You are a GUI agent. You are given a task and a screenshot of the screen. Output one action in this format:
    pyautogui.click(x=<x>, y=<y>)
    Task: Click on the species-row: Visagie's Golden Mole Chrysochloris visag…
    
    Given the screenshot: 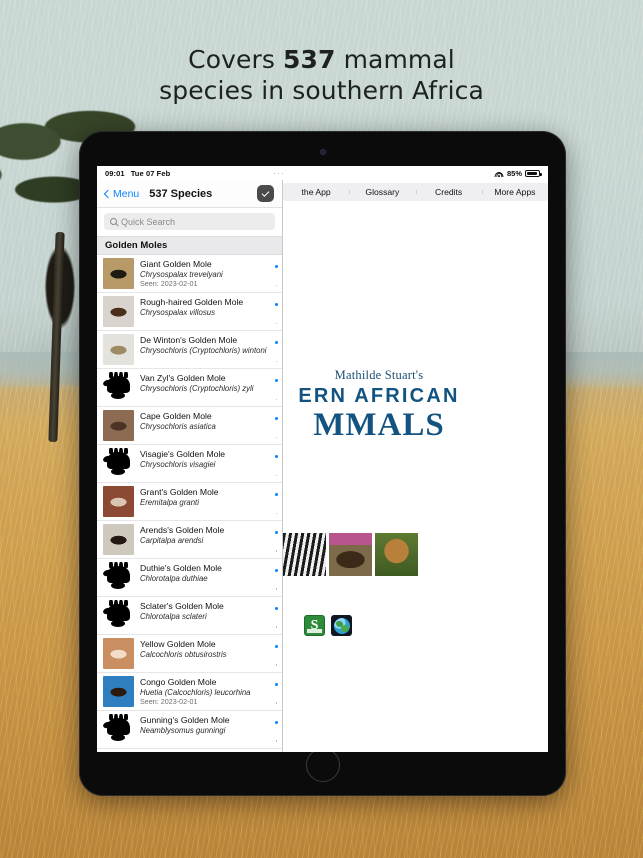 What is the action you would take?
    pyautogui.click(x=189, y=464)
    